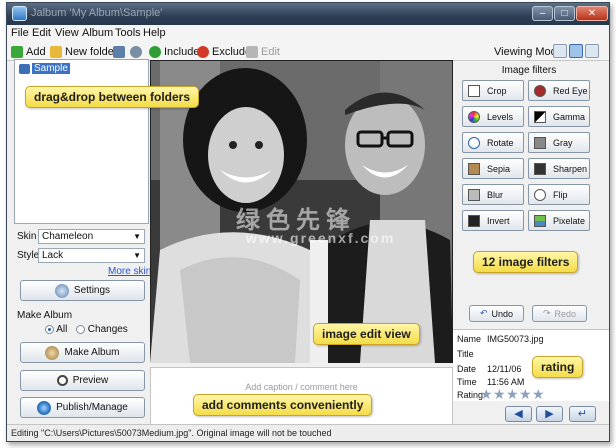 The width and height of the screenshot is (616, 448). I want to click on edit-button: Edit, so click(263, 51).